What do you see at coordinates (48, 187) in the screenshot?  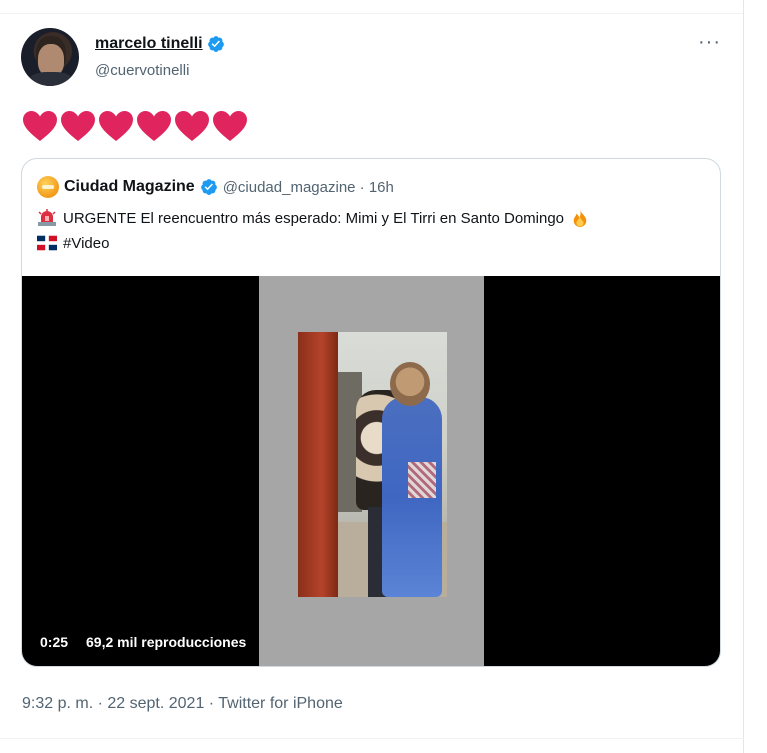 I see `ciudad-magazine-logo-icon` at bounding box center [48, 187].